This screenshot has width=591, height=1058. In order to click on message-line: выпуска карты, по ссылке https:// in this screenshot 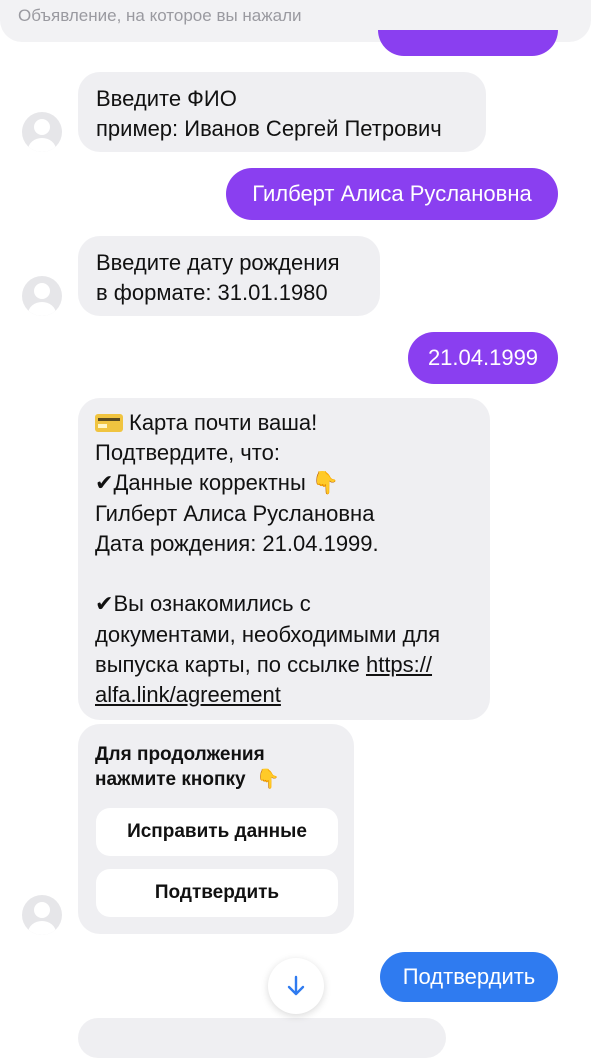, I will do `click(284, 665)`.